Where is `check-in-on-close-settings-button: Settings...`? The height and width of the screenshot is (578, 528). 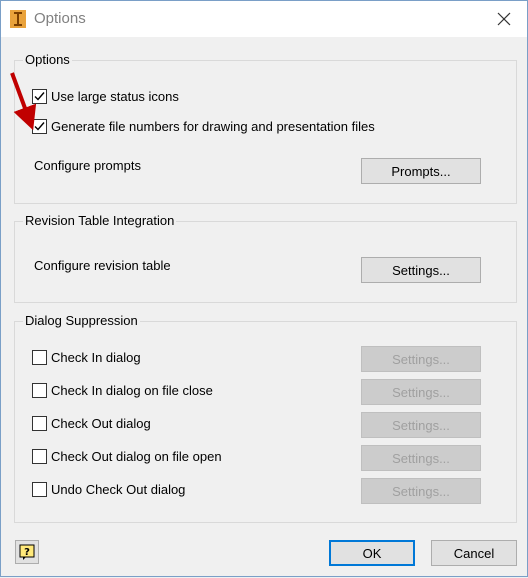
check-in-on-close-settings-button: Settings... is located at coordinates (421, 392).